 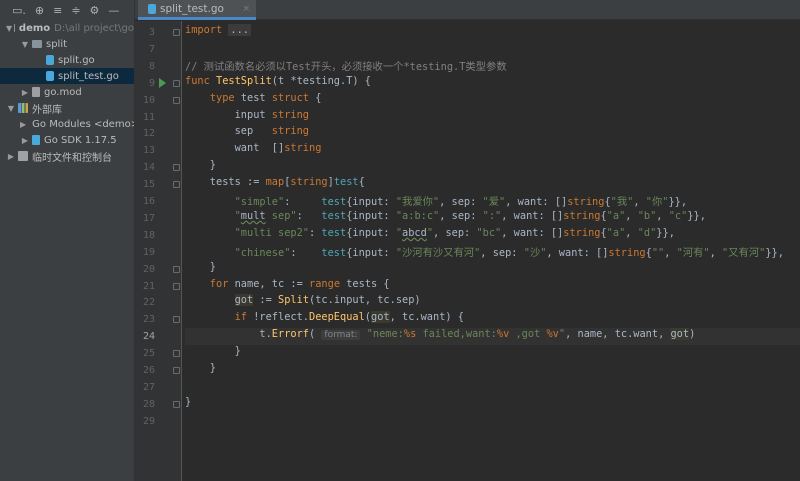 What do you see at coordinates (341, 335) in the screenshot?
I see `parameter-hint: format:` at bounding box center [341, 335].